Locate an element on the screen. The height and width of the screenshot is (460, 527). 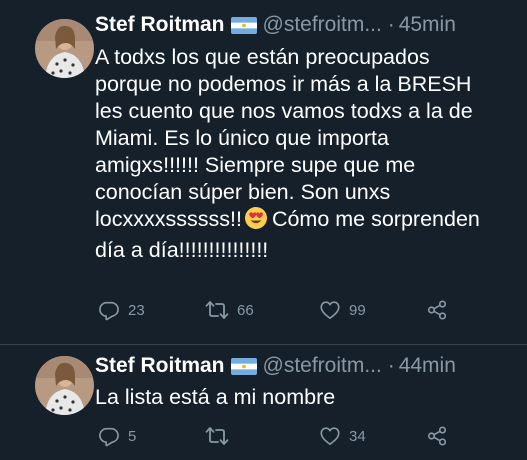
tweet-text-line: conocían súper bien. Son unxs is located at coordinates (243, 192).